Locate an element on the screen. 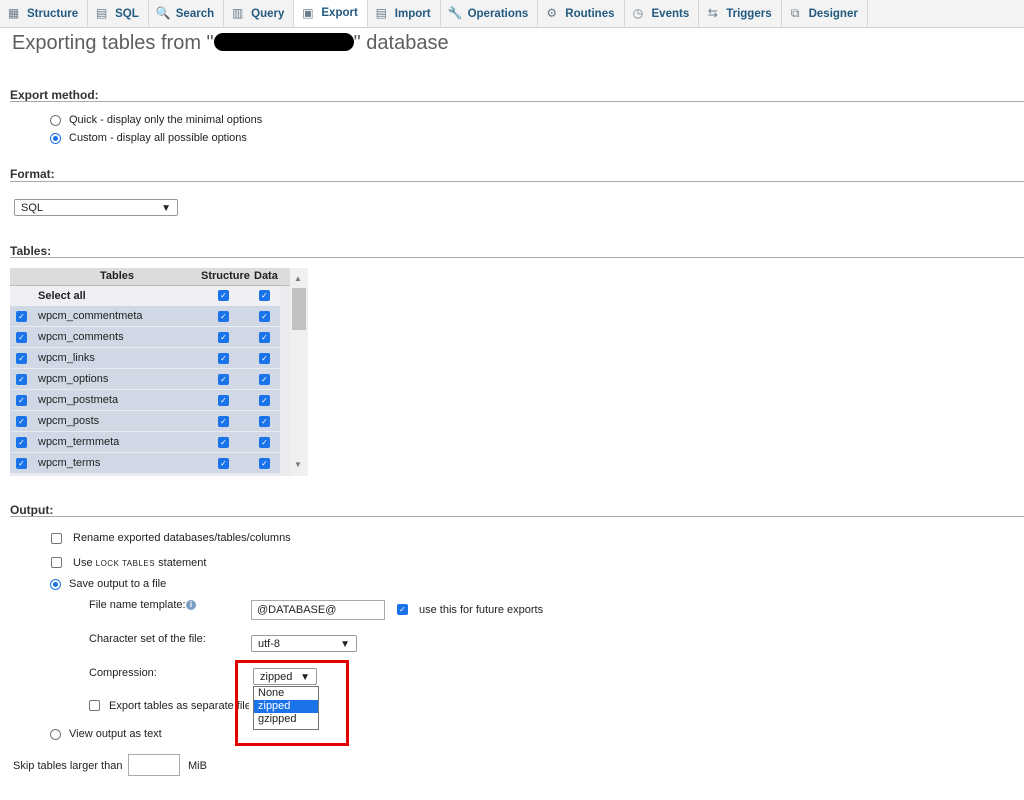 Image resolution: width=1024 pixels, height=800 pixels. routines-icon: ⚙ is located at coordinates (552, 13).